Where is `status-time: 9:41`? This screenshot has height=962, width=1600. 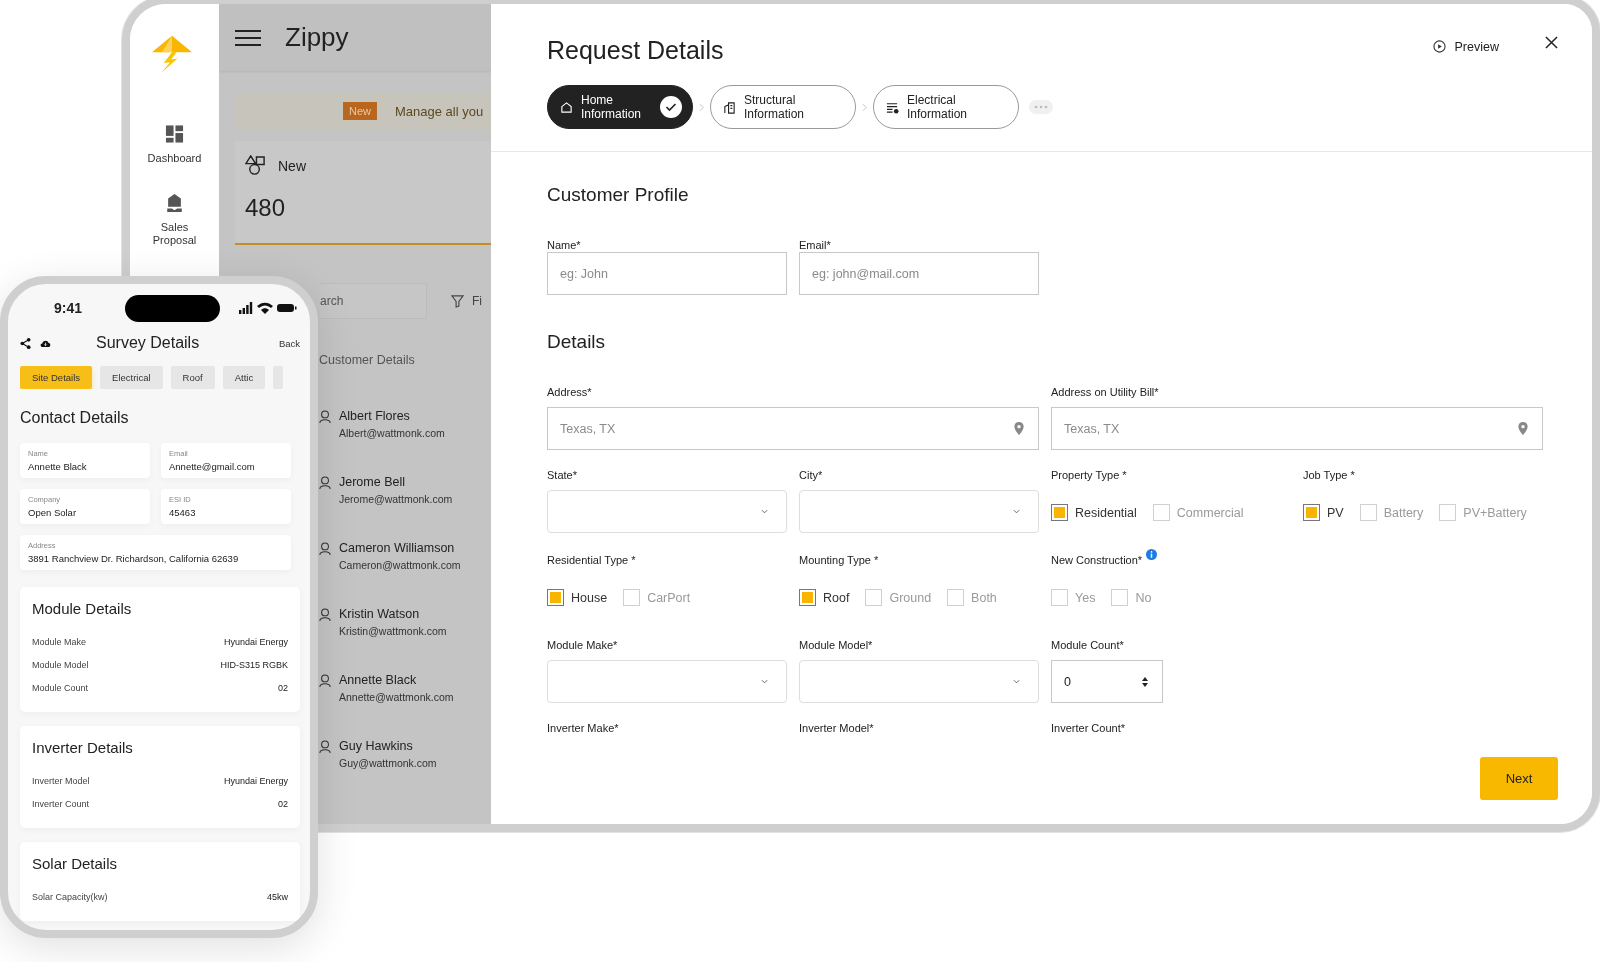
status-time: 9:41 is located at coordinates (69, 308).